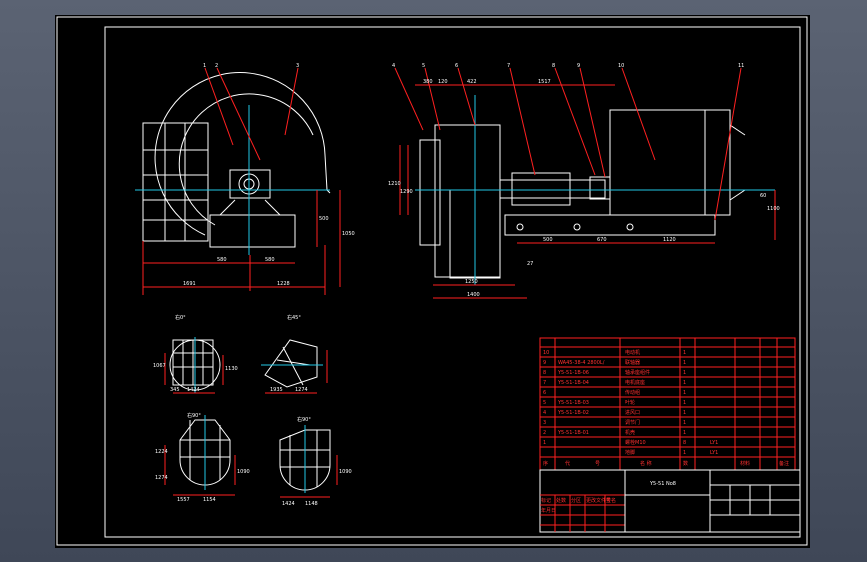 The image size is (867, 562). Describe the element at coordinates (602, 240) in the screenshot. I see `dim-side-670: 670` at that location.